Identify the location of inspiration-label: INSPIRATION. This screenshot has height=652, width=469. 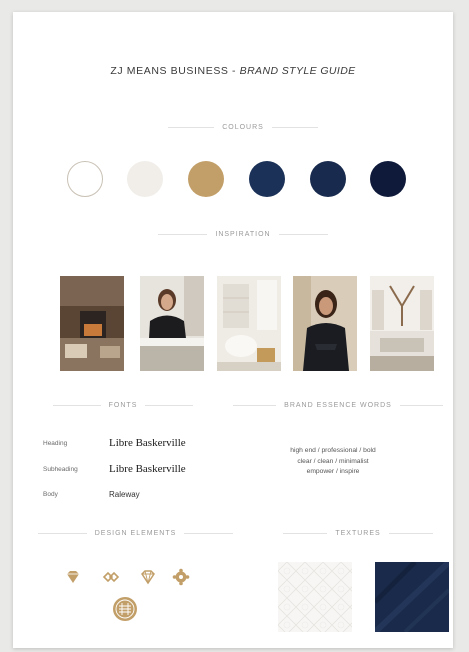
(243, 234).